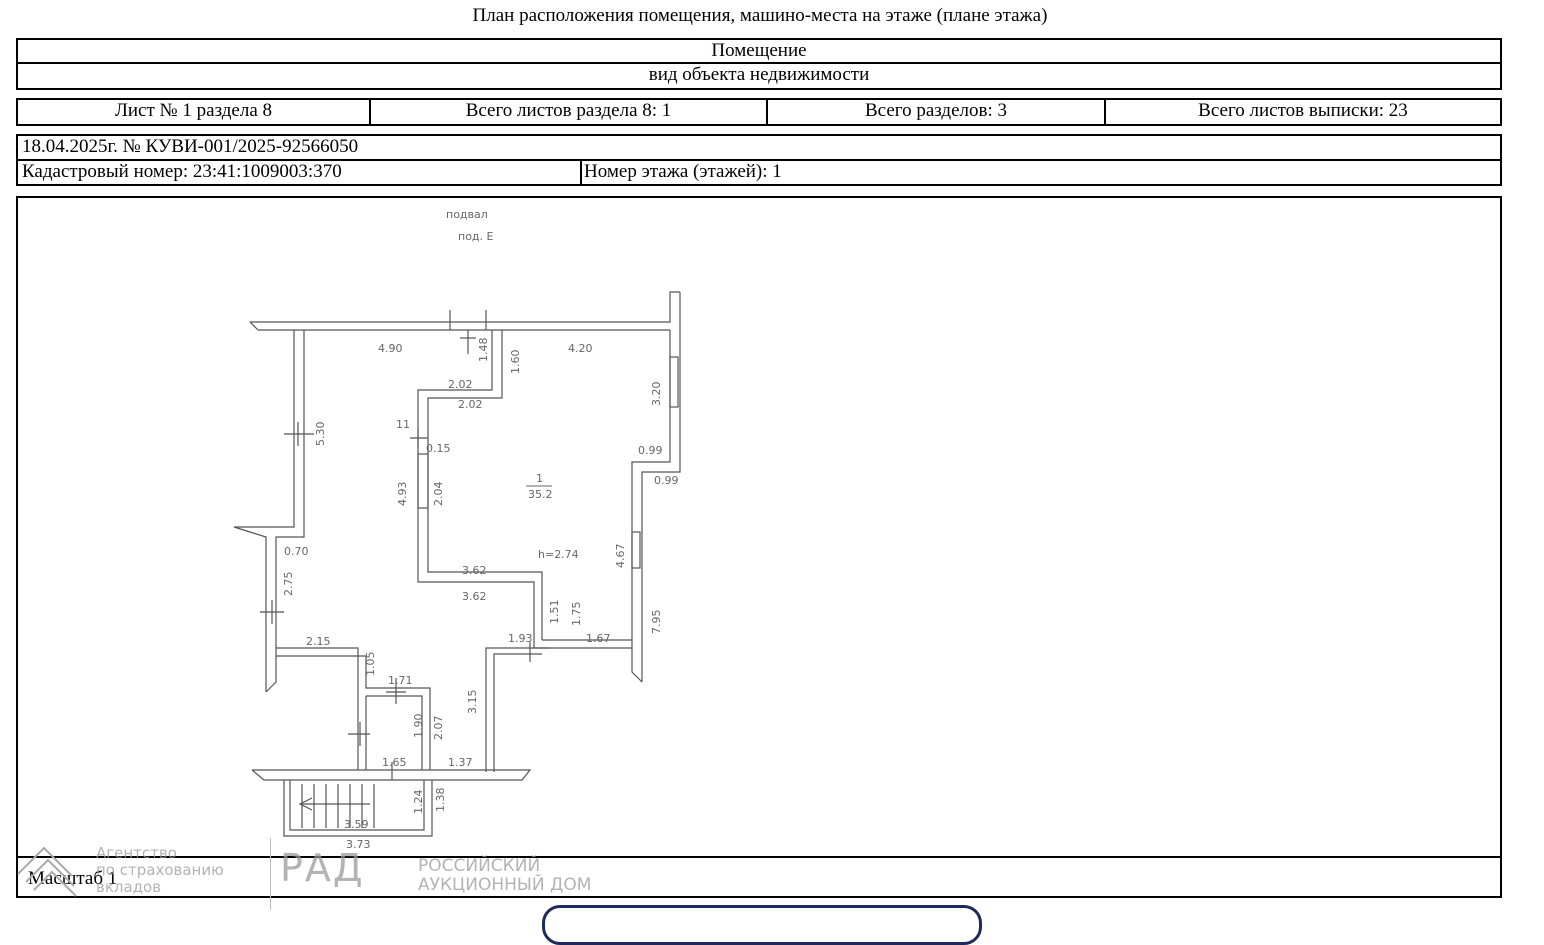  What do you see at coordinates (438, 728) in the screenshot?
I see `dim-label: 2.07` at bounding box center [438, 728].